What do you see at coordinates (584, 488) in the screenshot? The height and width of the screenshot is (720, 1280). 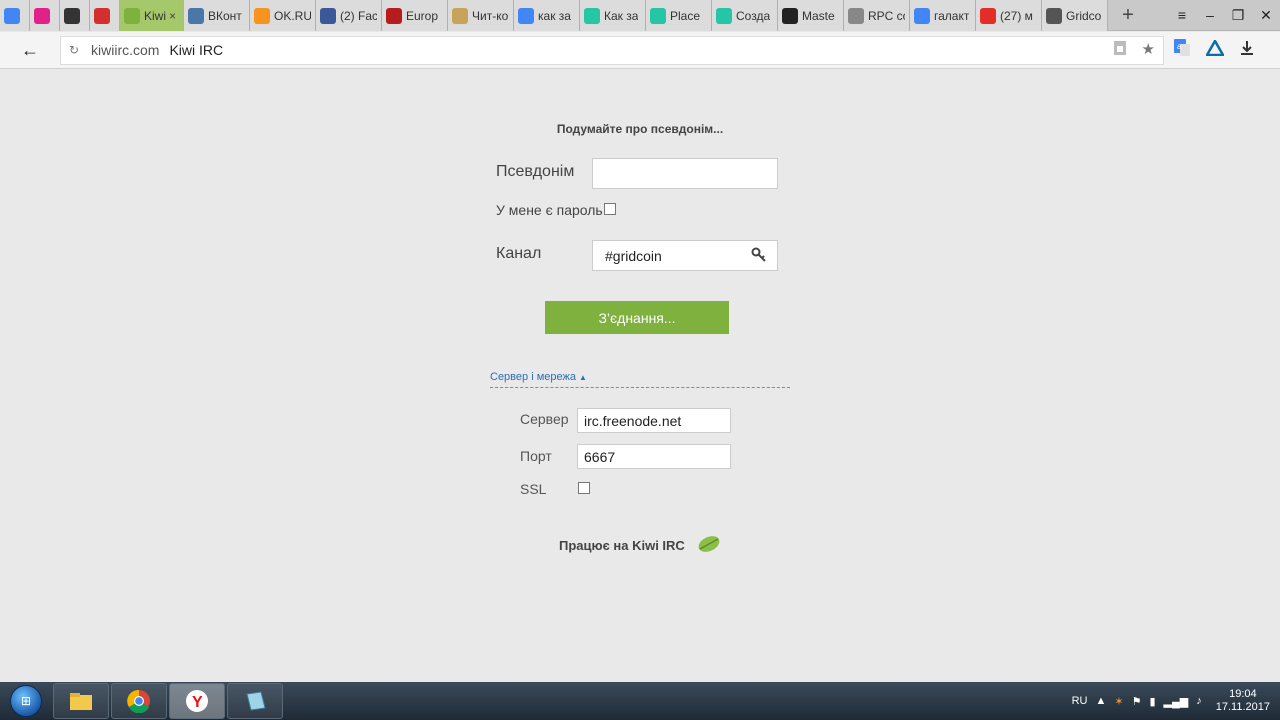 I see `ssl-checkbox` at bounding box center [584, 488].